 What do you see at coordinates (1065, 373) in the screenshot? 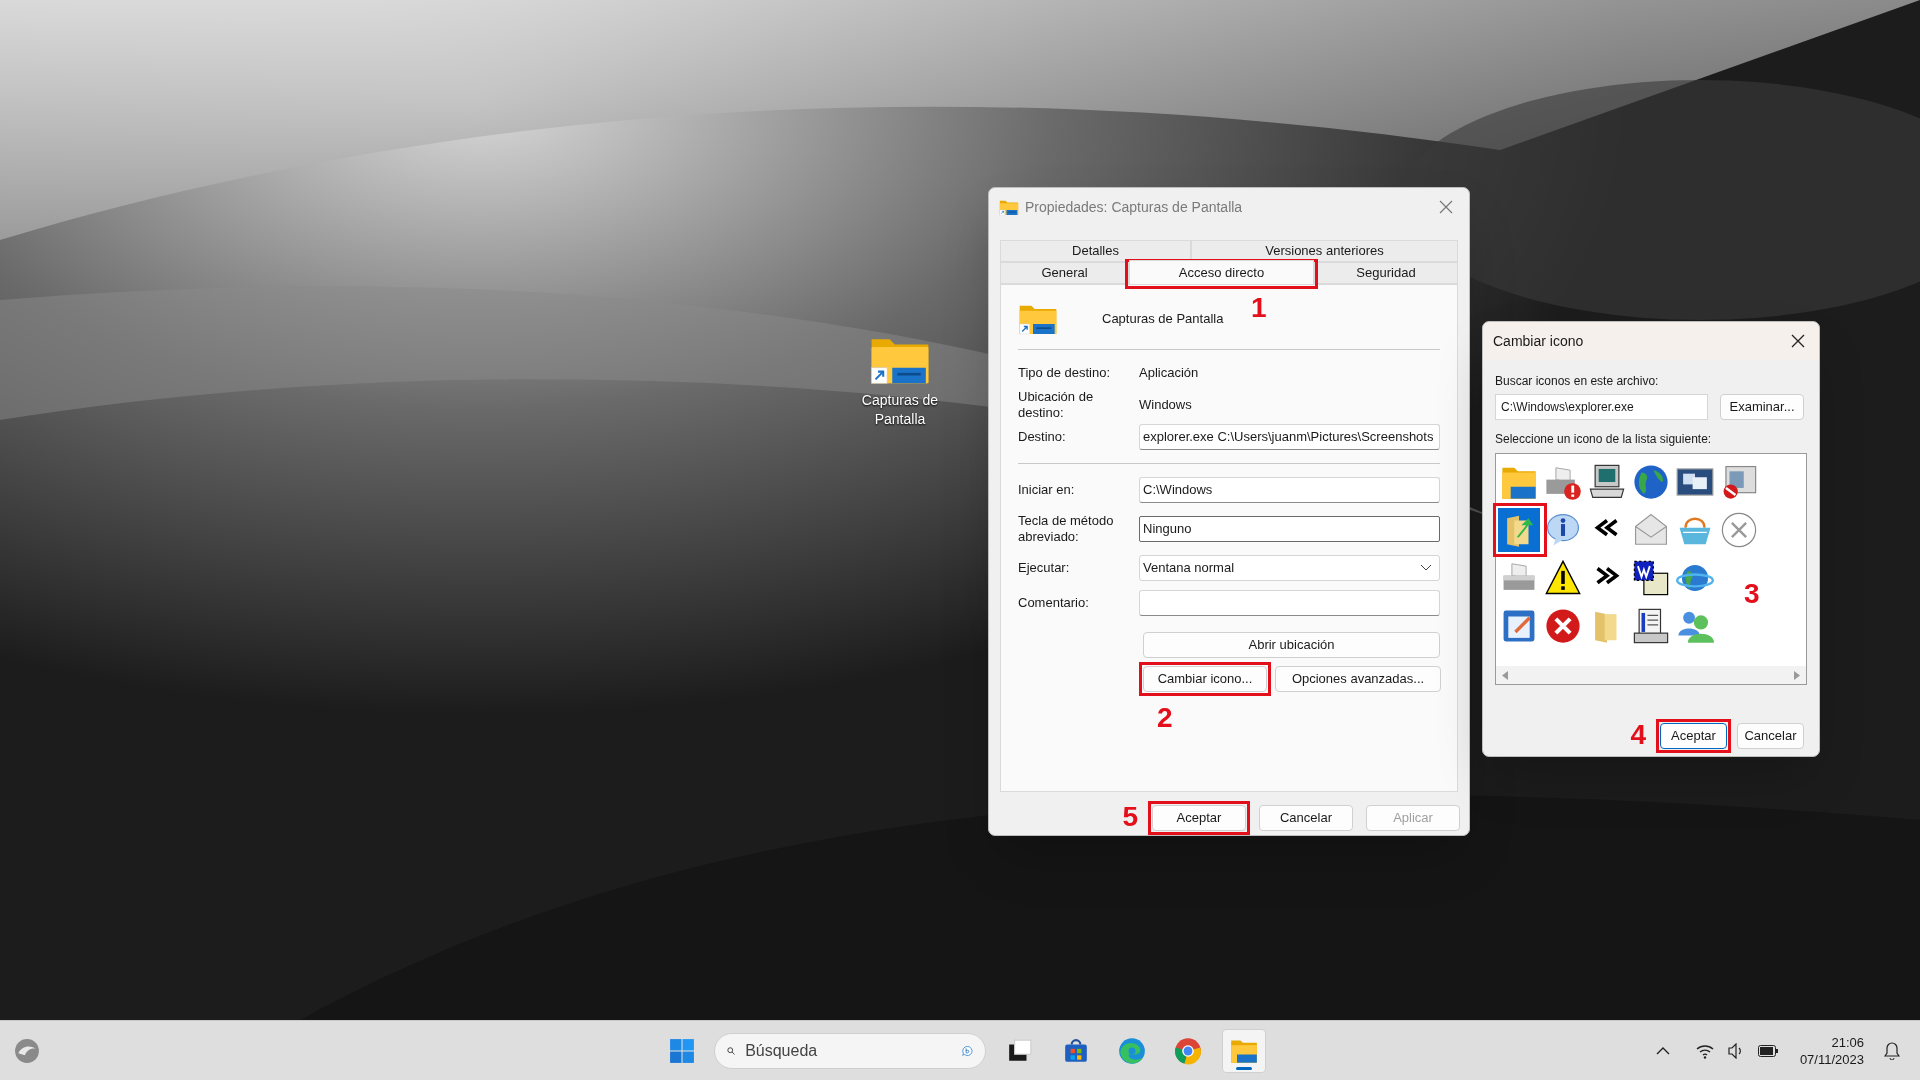
I see `field-label: Tipo de destino:` at bounding box center [1065, 373].